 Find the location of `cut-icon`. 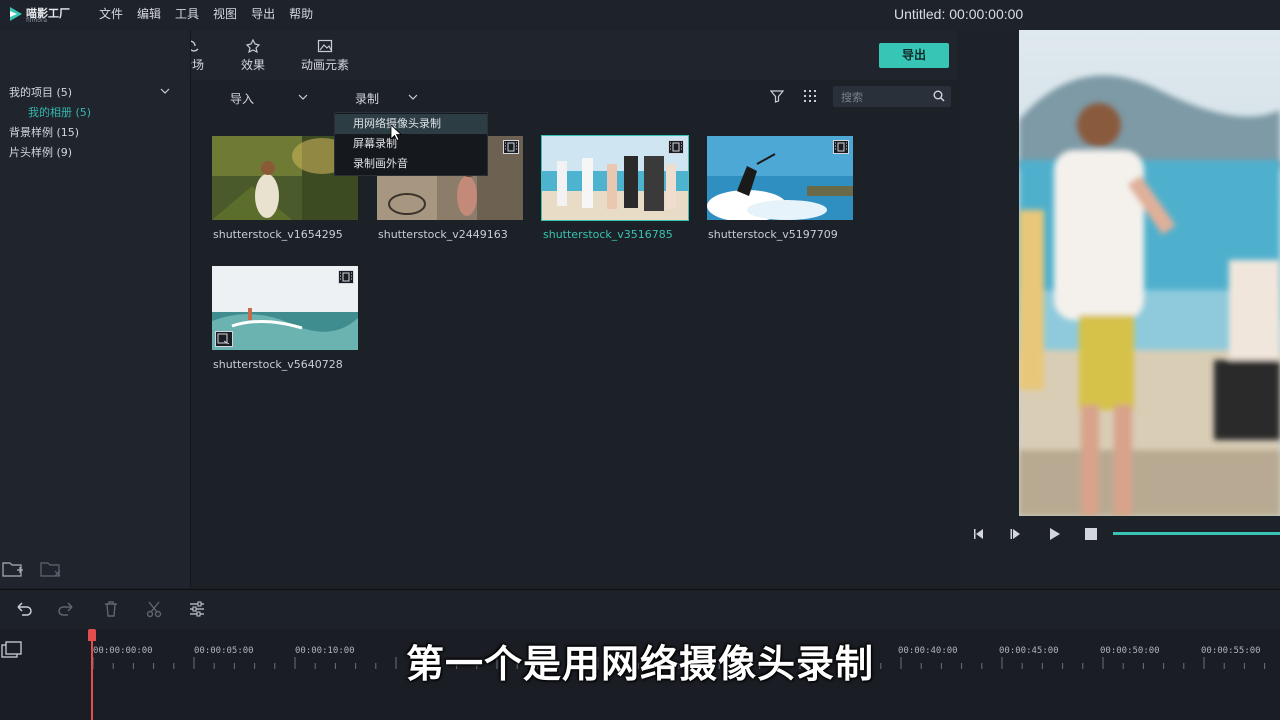

cut-icon is located at coordinates (154, 609).